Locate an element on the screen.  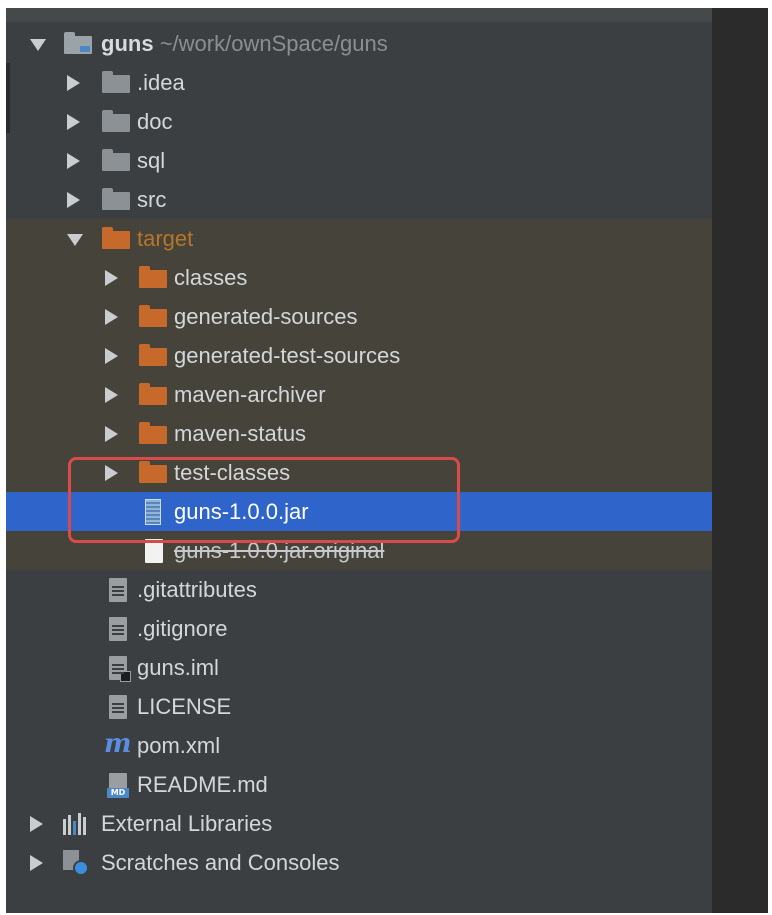
tree-row-sql: sql is located at coordinates (359, 160).